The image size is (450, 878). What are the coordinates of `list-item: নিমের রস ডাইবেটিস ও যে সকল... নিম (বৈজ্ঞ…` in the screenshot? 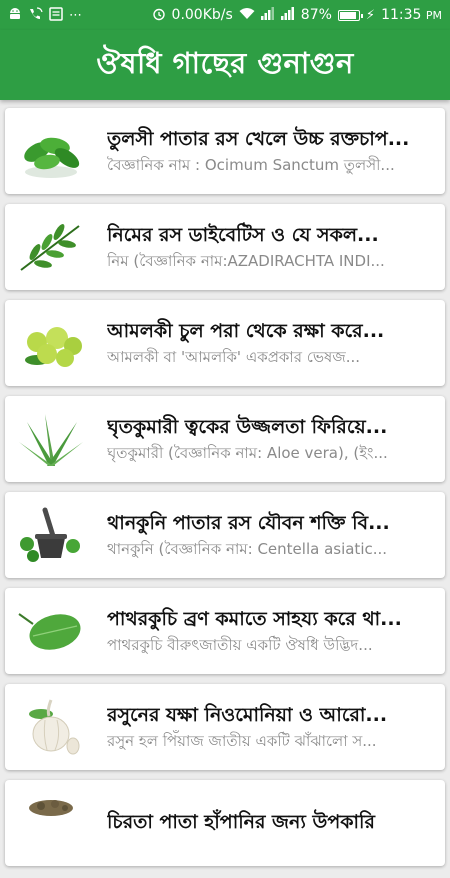 It's located at (225, 247).